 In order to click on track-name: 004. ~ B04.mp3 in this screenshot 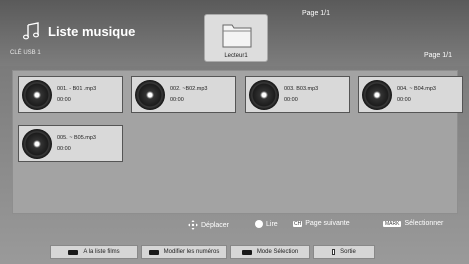, I will do `click(416, 88)`.